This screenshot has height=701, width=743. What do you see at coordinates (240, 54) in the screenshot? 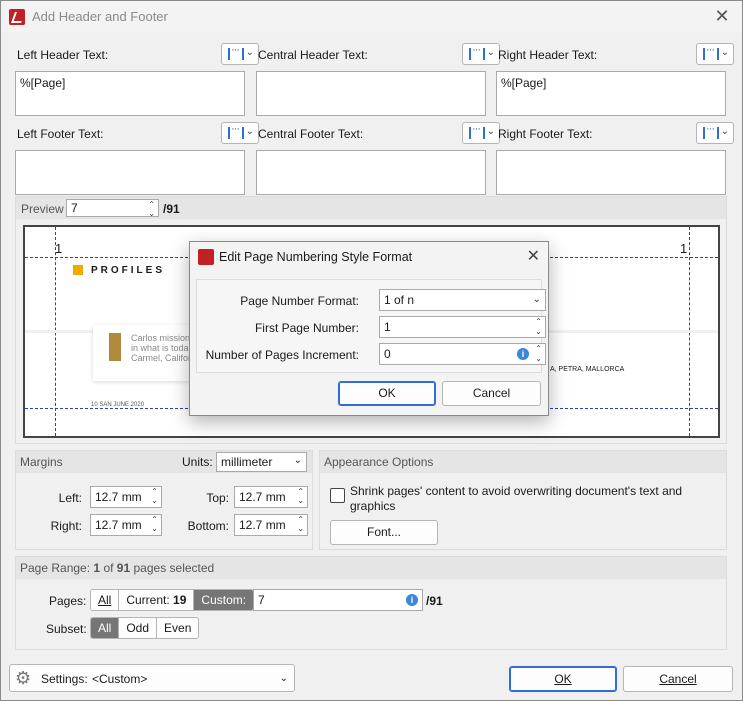
I see `left-header-macro-button: ⌄` at bounding box center [240, 54].